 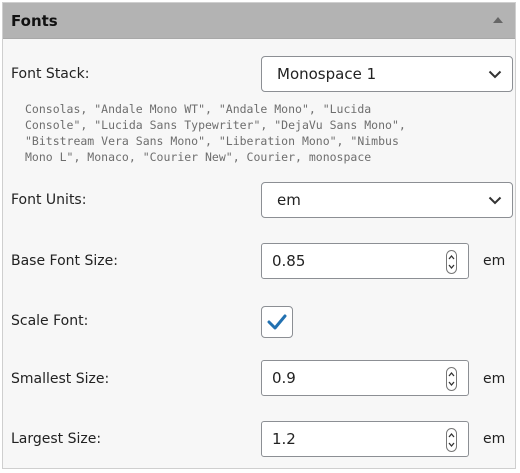 I want to click on checkmark-icon, so click(x=277, y=322).